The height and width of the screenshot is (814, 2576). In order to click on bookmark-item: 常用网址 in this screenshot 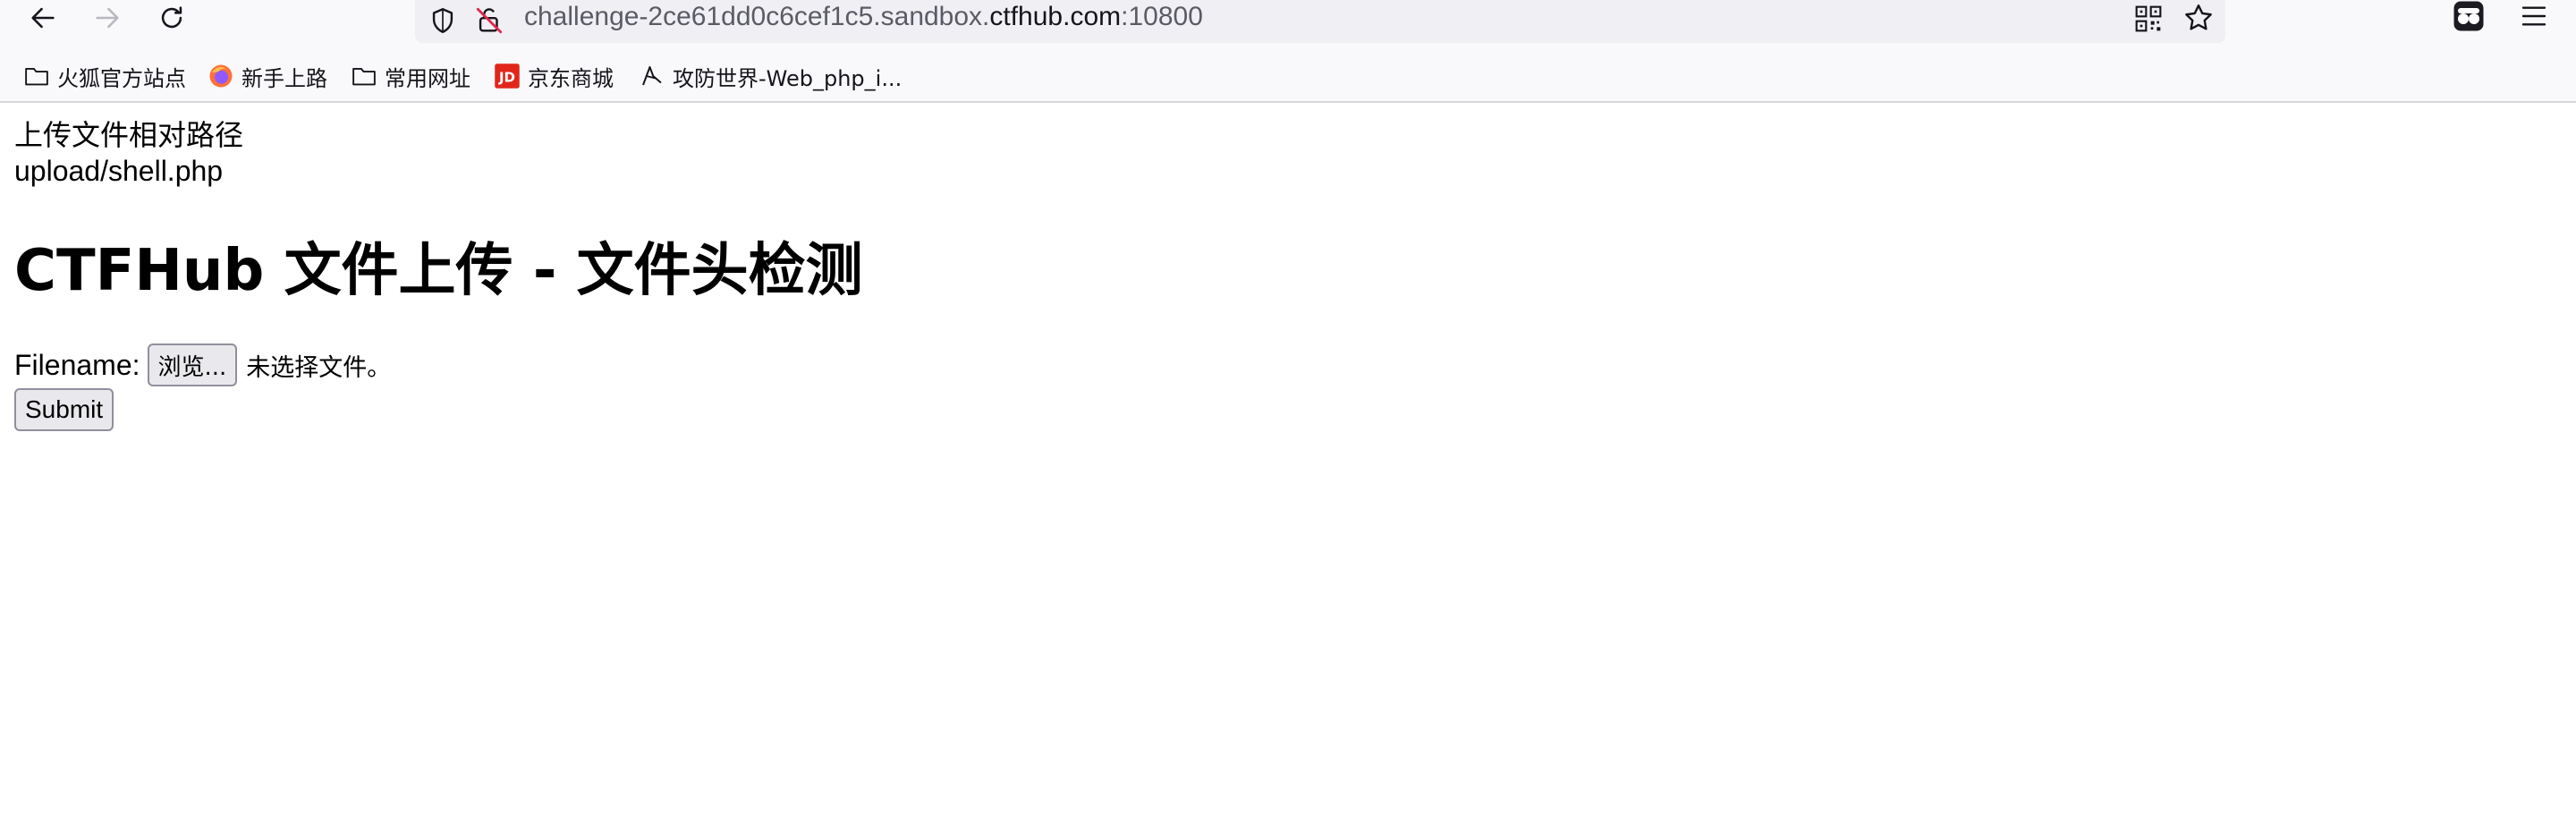, I will do `click(410, 76)`.